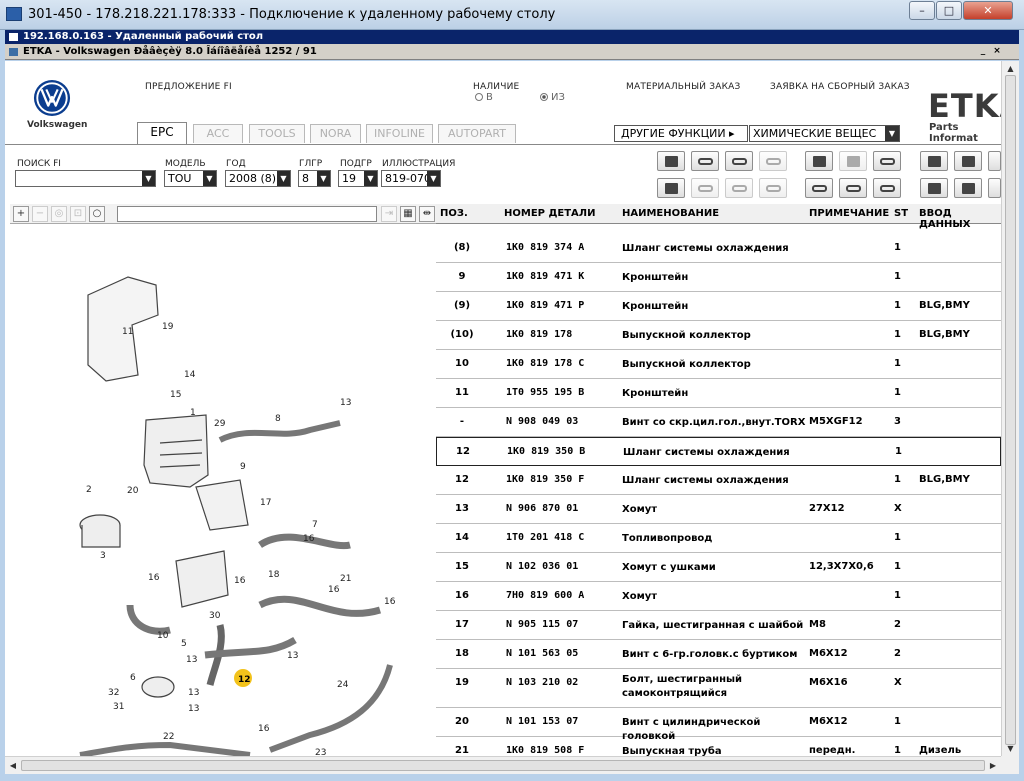 This screenshot has height=781, width=1024. I want to click on col-note: ПРИМЕЧАНИЕ, so click(849, 213).